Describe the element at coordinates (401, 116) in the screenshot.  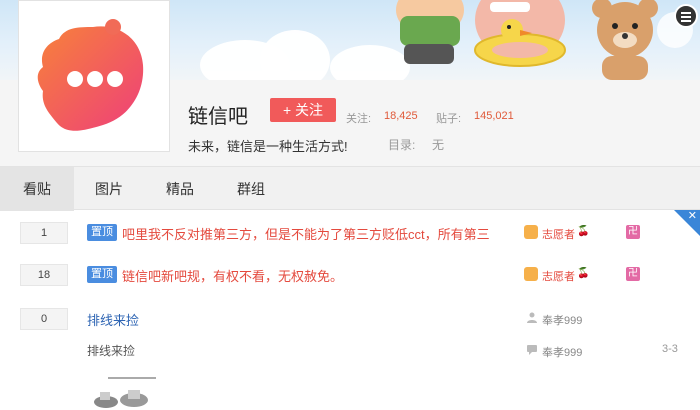
I see `followers-count: 18,425` at that location.